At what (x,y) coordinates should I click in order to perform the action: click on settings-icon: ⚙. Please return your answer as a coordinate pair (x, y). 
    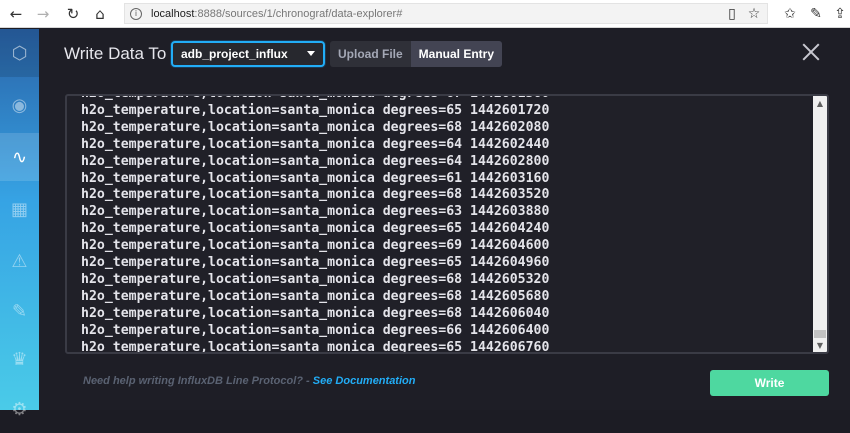
    Looking at the image, I should click on (19, 409).